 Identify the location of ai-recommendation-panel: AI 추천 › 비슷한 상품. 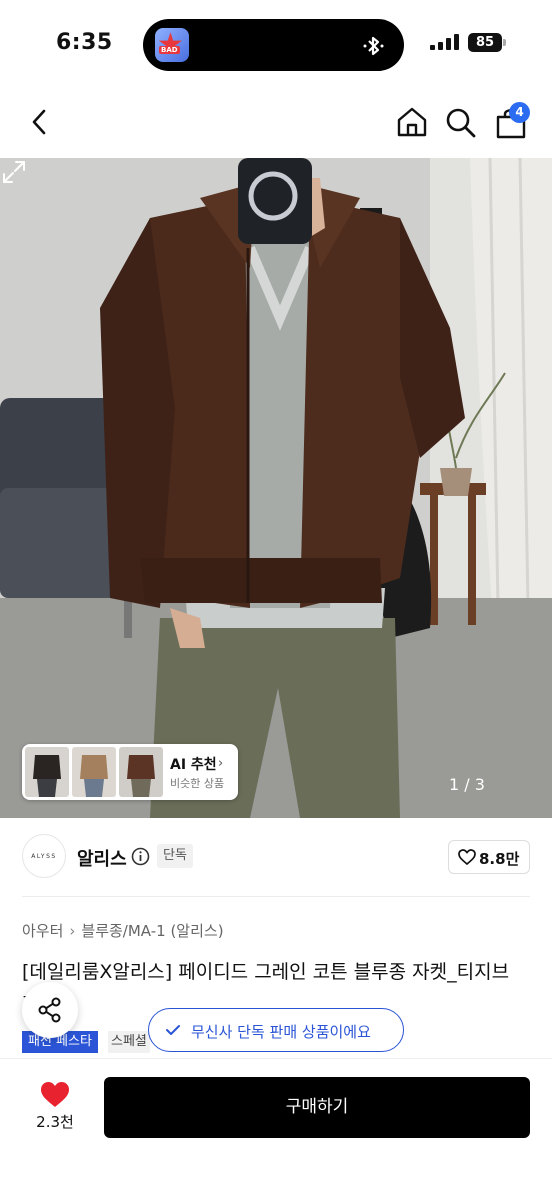
(130, 772).